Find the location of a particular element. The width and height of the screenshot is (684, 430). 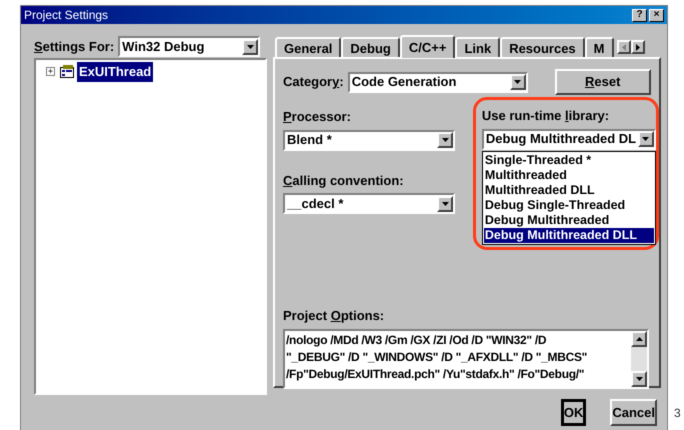

tab: Debug is located at coordinates (370, 47).